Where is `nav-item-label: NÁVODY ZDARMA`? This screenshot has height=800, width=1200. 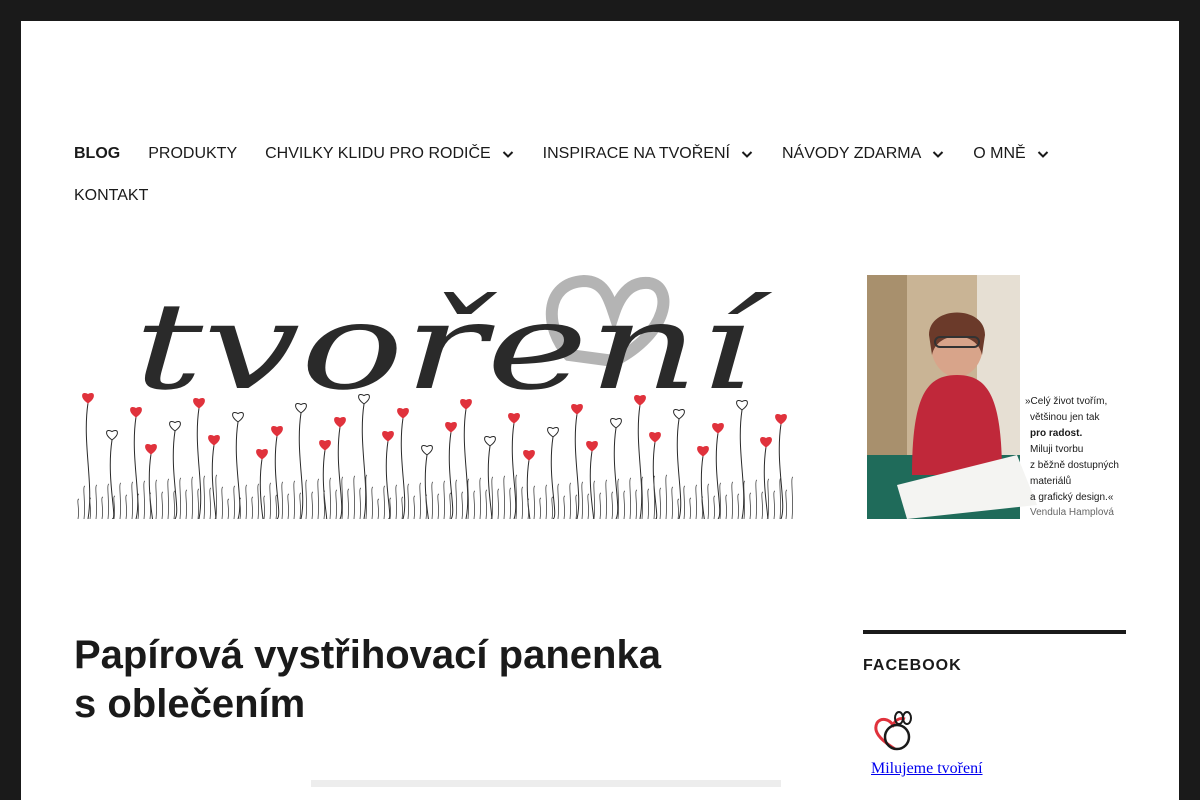
nav-item-label: NÁVODY ZDARMA is located at coordinates (851, 153).